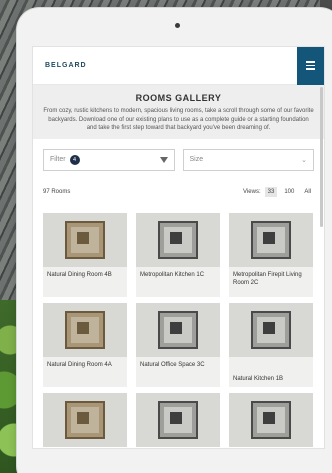 This screenshot has width=332, height=473. What do you see at coordinates (178, 155) in the screenshot?
I see `filter-bar: Filter 4 Size ⌄` at bounding box center [178, 155].